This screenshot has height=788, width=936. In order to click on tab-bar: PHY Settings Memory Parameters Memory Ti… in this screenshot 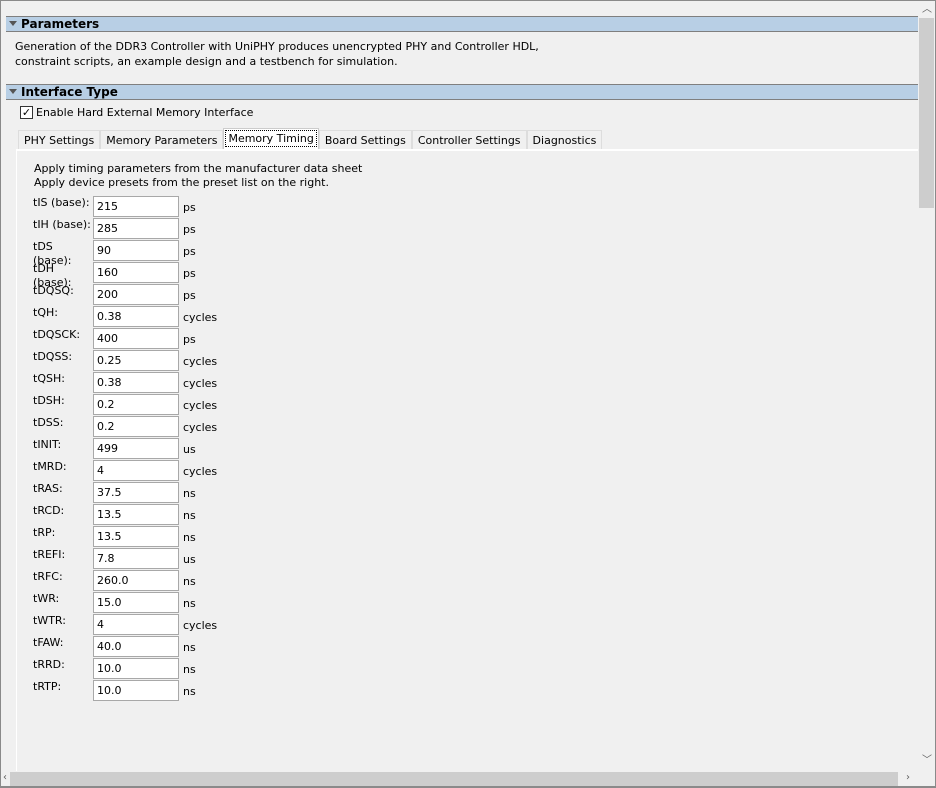, I will do `click(310, 139)`.